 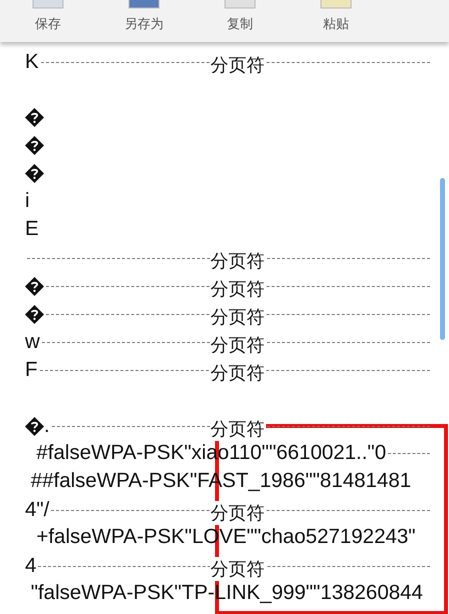 I want to click on document-text: E, so click(x=32, y=229).